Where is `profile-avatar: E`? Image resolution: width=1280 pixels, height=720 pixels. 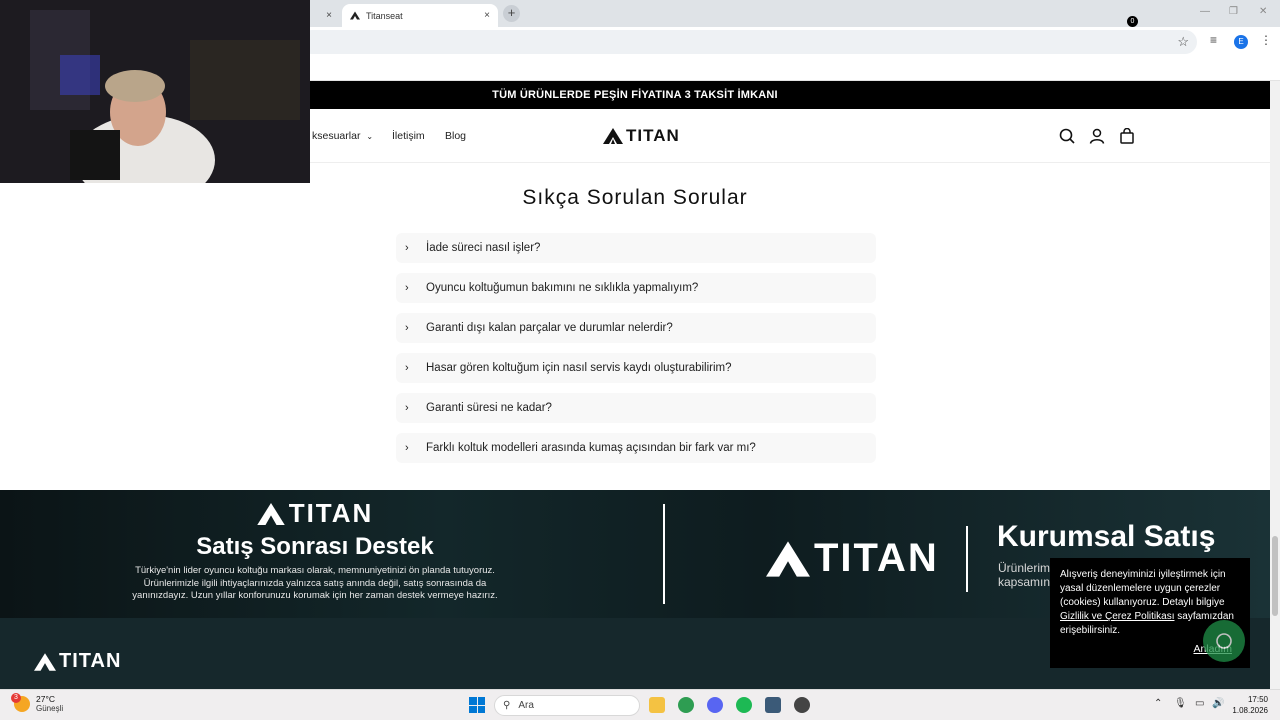
profile-avatar: E is located at coordinates (1241, 42).